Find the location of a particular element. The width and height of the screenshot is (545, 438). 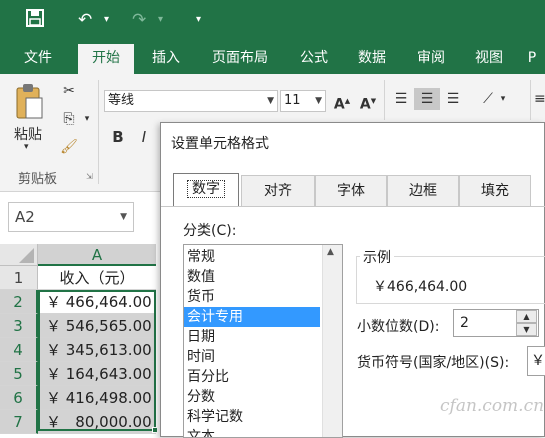

watermark: cfan.com.cn is located at coordinates (492, 406).